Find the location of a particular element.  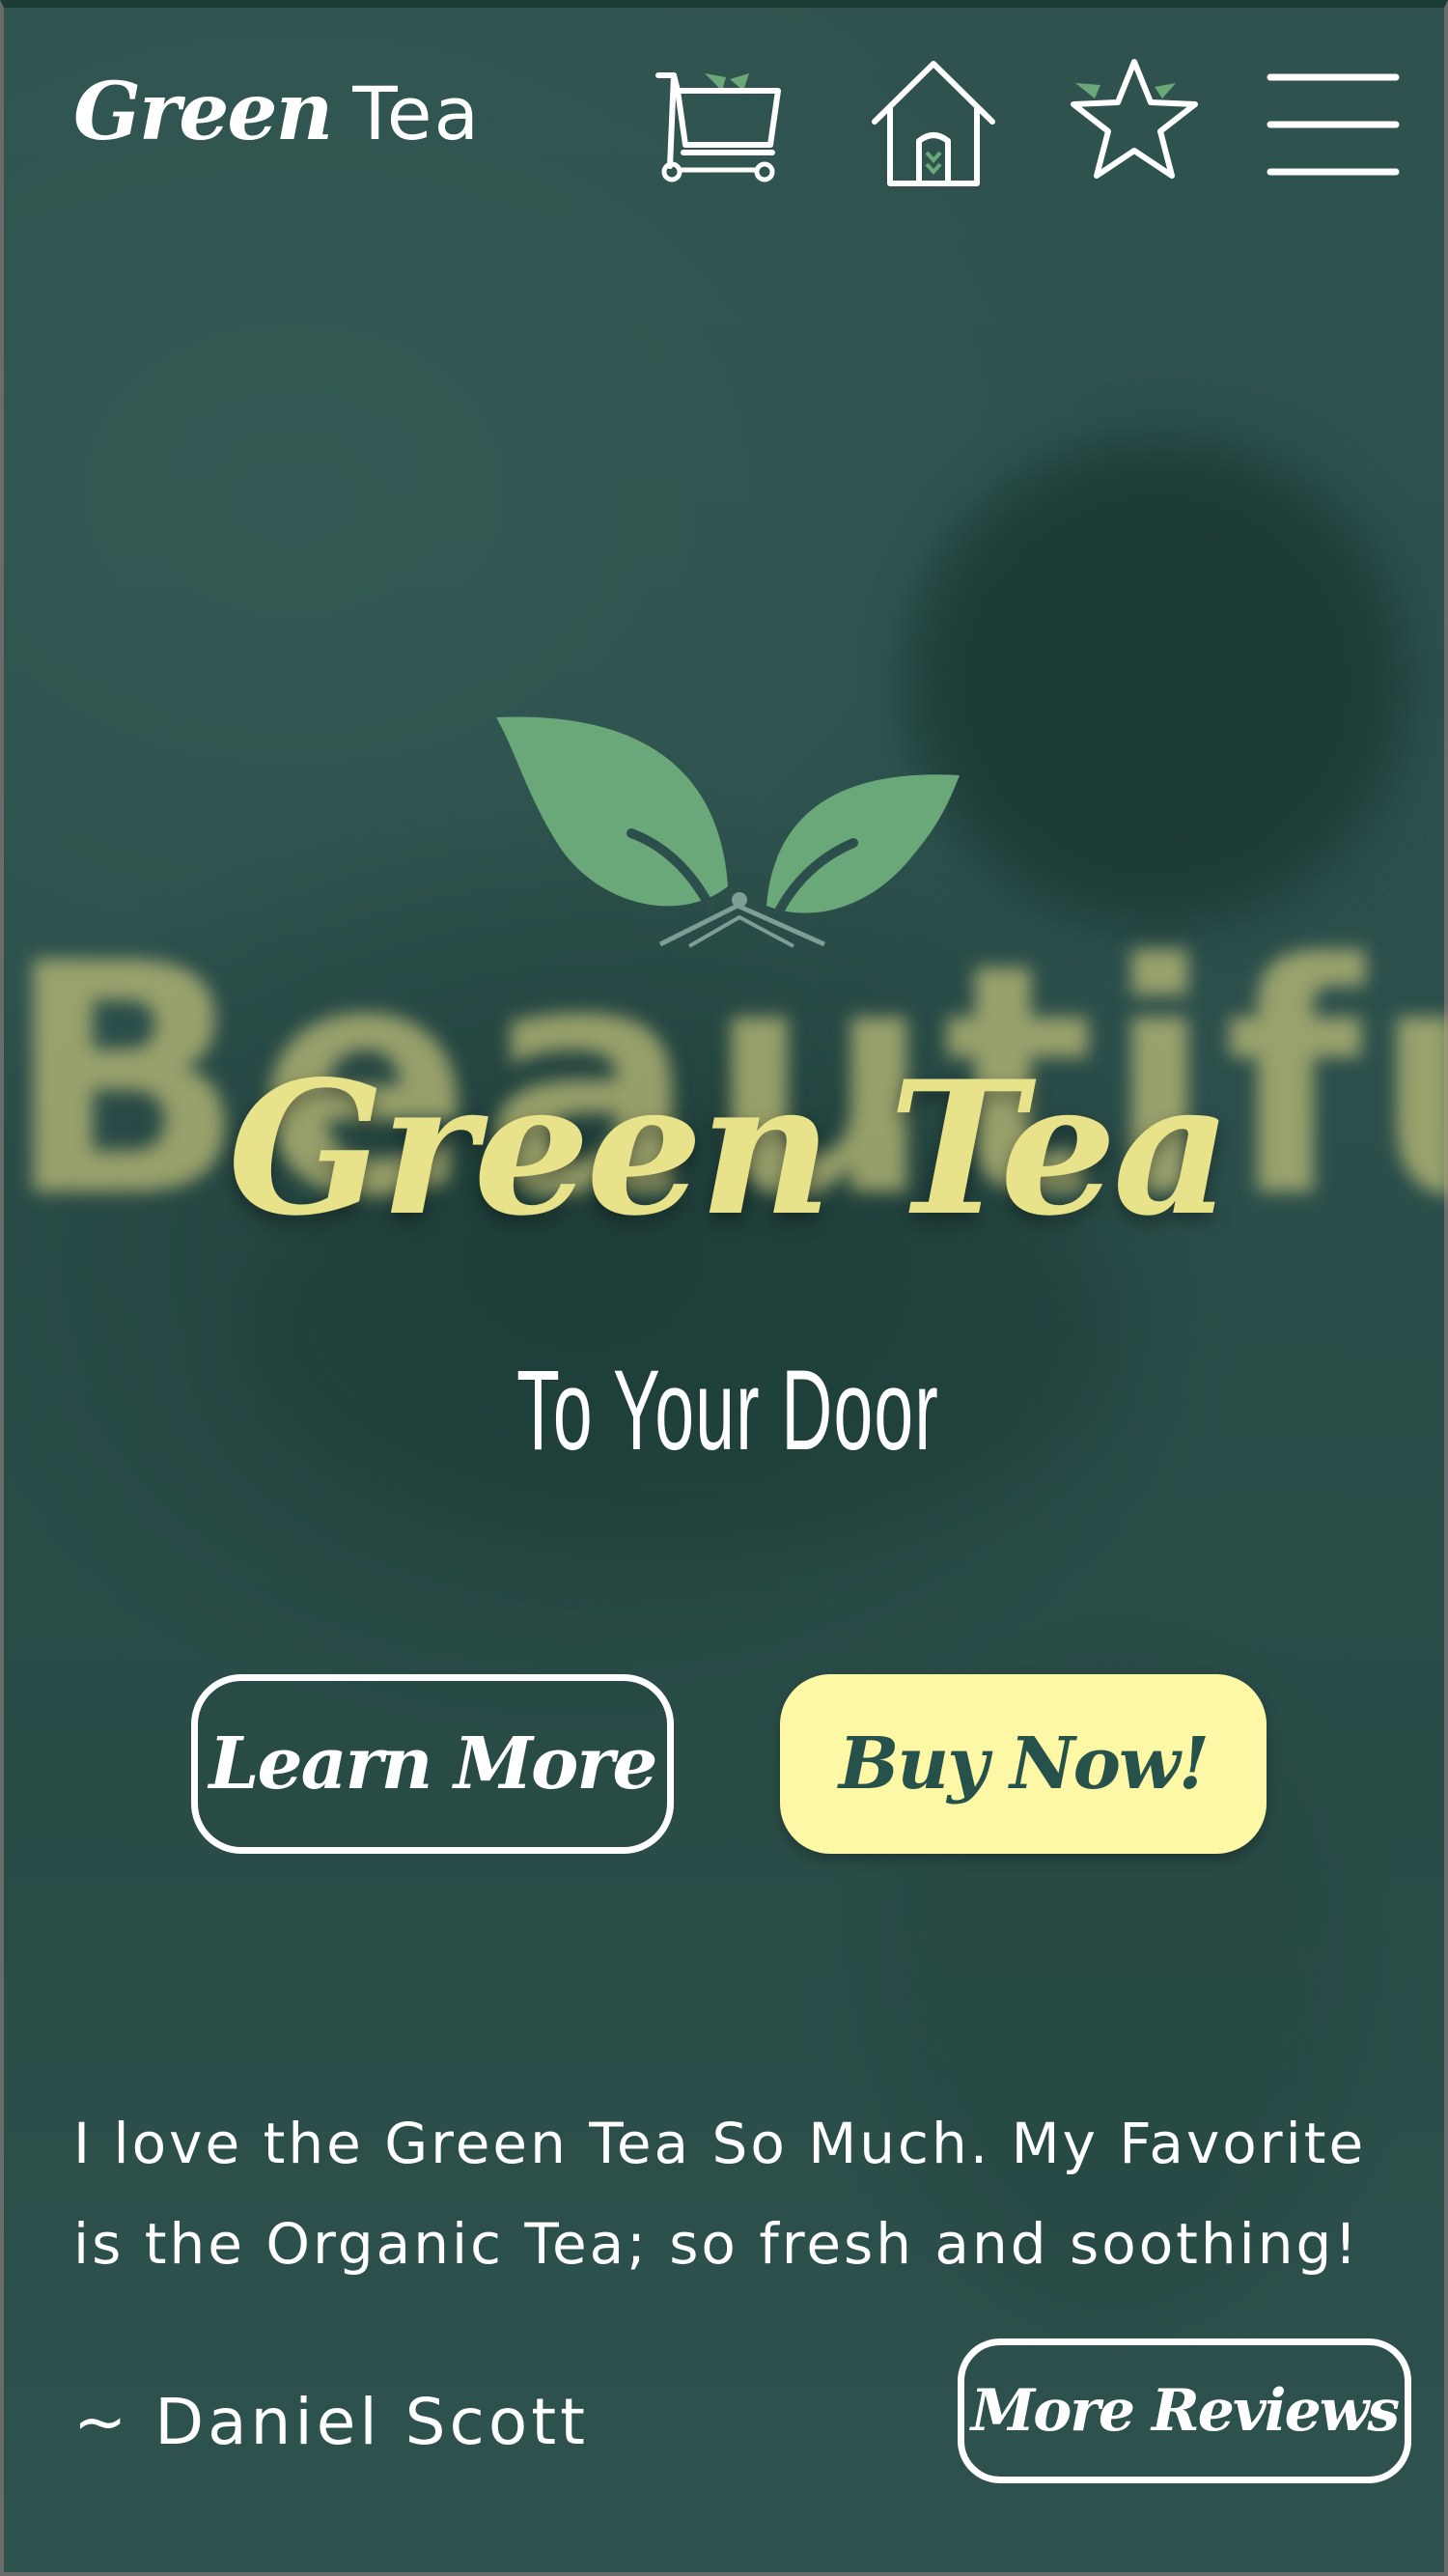

favorites-button is located at coordinates (1135, 125).